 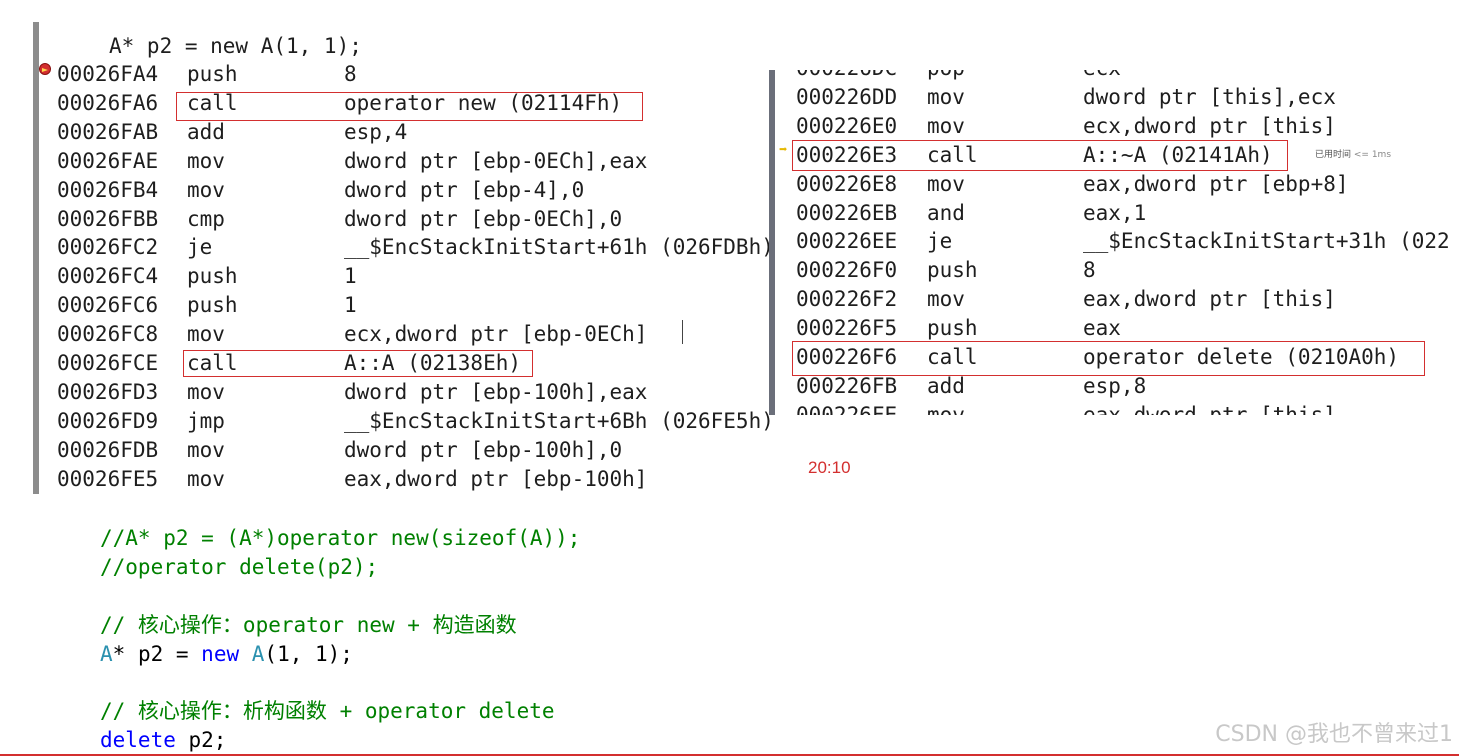 I want to click on disasm-address: 00026FDB, so click(x=108, y=449).